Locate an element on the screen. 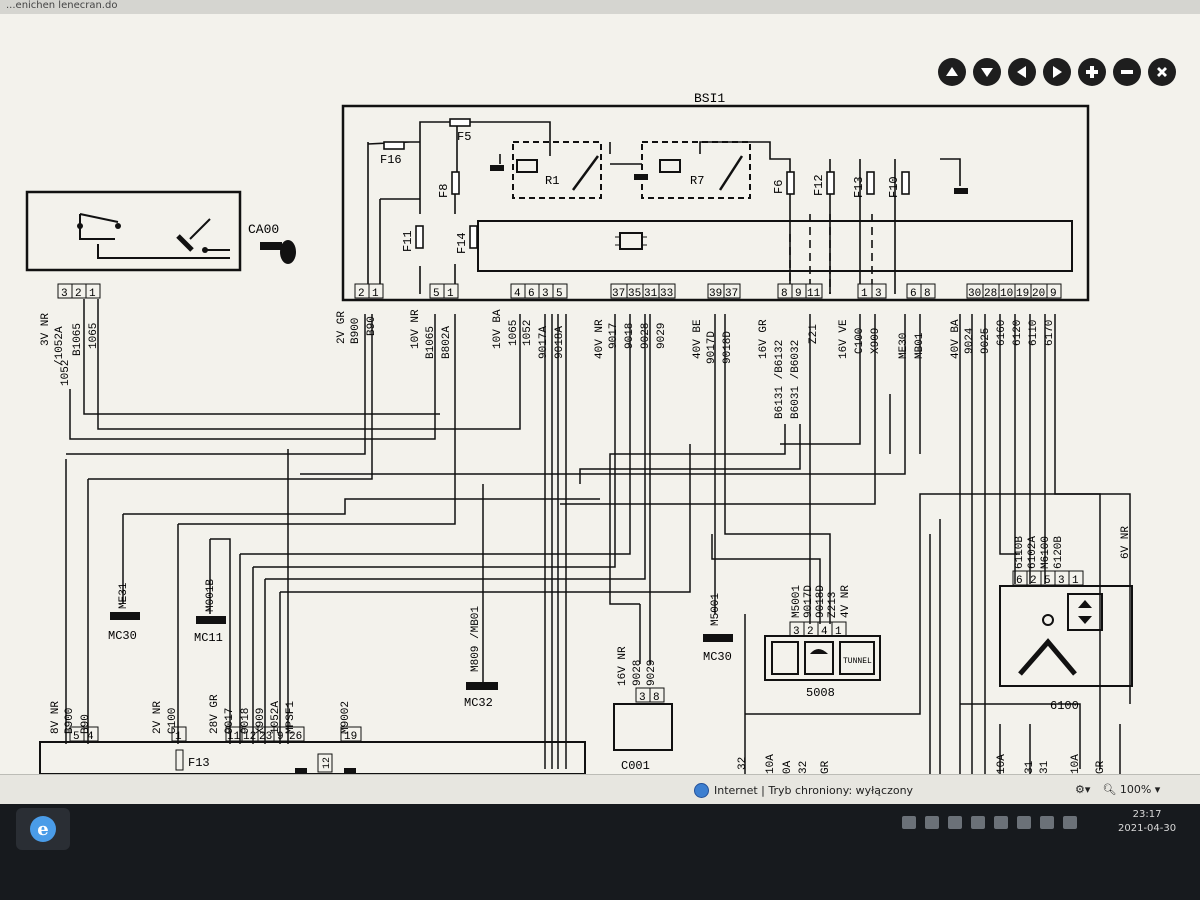  svg-text: F11 is located at coordinates (408, 241).